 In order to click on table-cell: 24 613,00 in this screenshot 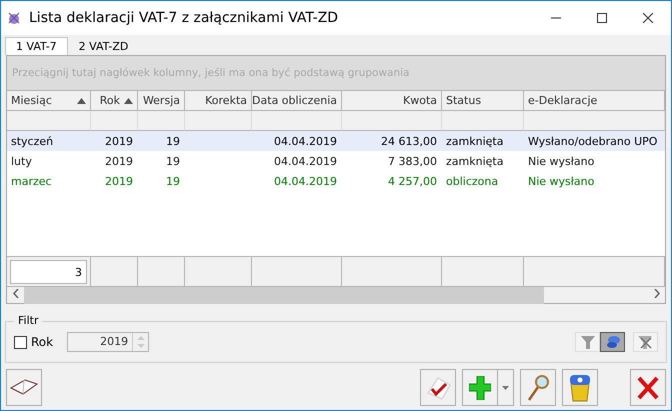, I will do `click(392, 141)`.